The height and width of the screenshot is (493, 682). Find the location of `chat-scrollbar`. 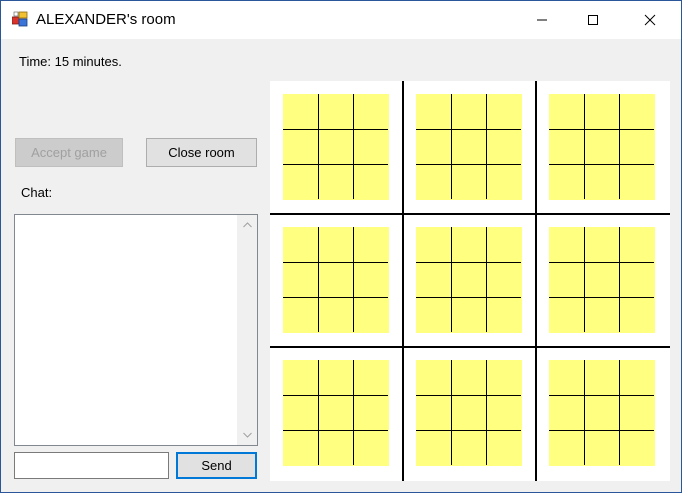

chat-scrollbar is located at coordinates (247, 330).